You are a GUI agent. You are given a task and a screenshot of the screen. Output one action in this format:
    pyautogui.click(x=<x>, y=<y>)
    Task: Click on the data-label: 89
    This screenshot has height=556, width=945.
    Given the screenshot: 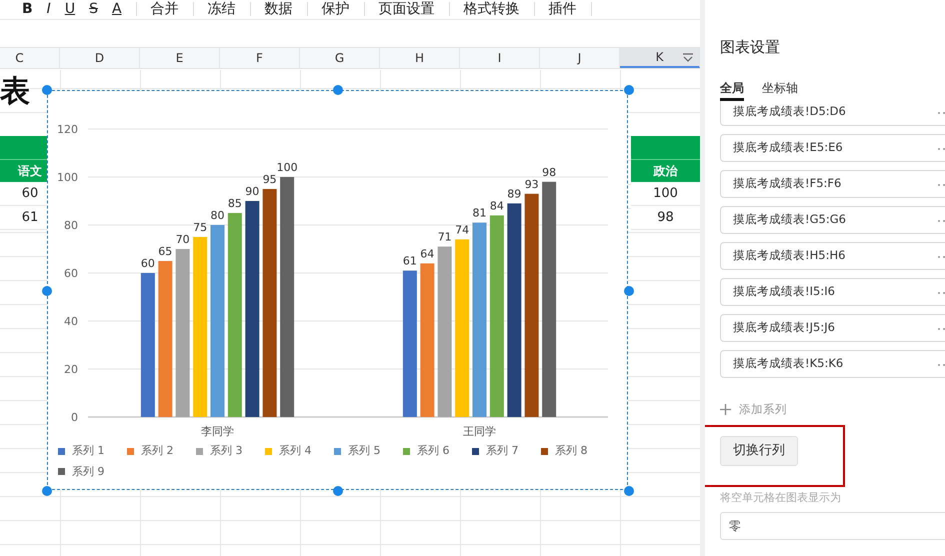 What is the action you would take?
    pyautogui.click(x=514, y=193)
    